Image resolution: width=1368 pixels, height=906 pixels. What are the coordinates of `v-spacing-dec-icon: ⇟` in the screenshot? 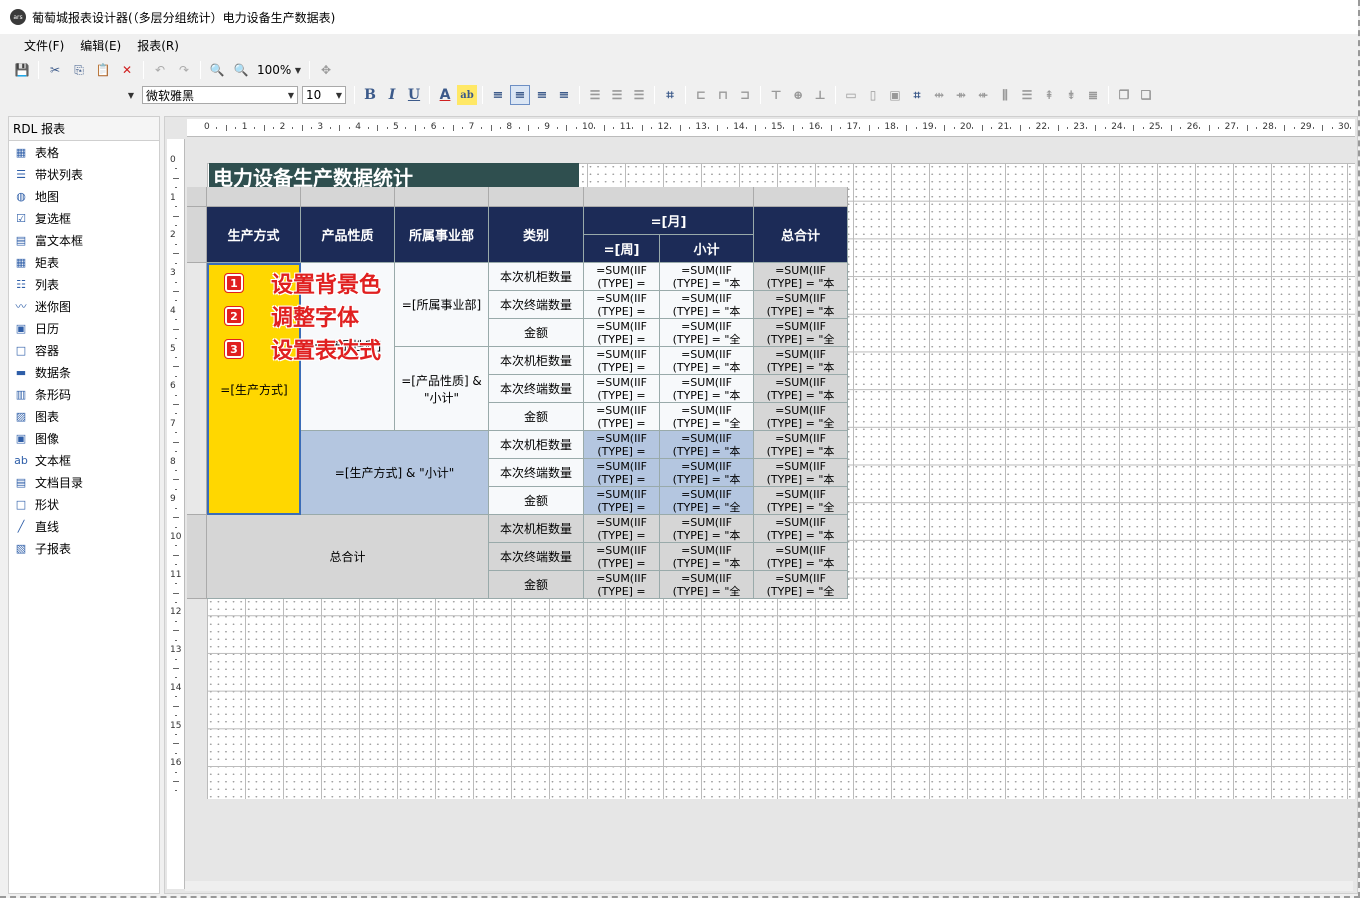 It's located at (1071, 95).